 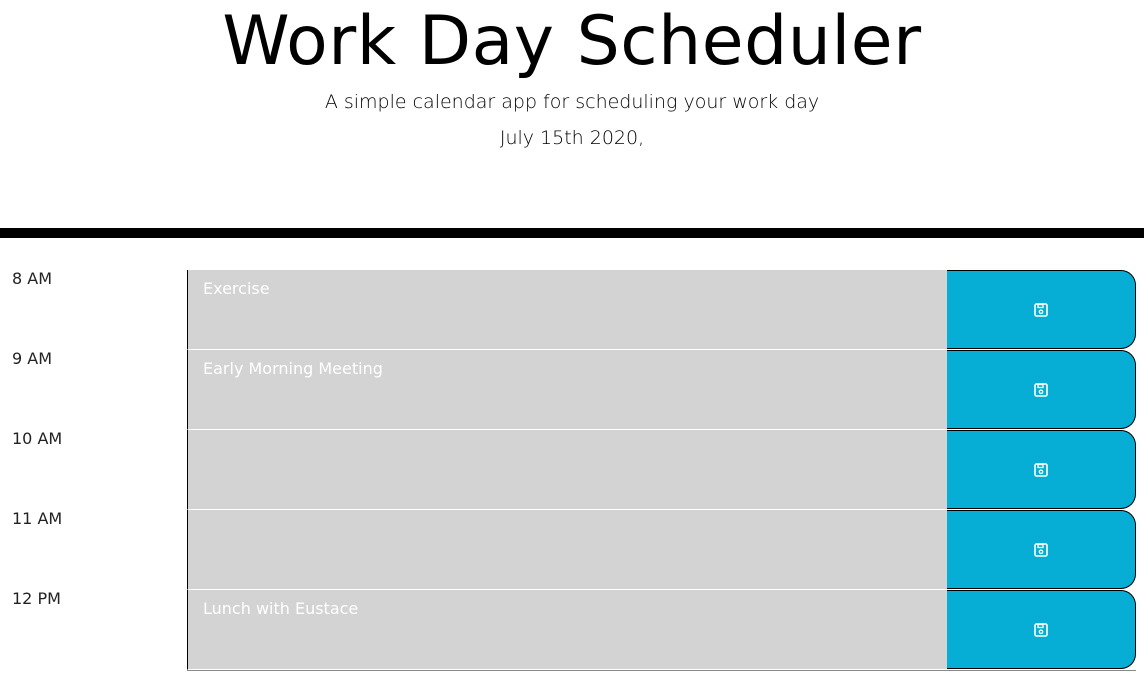 I want to click on event-description-text: Exercise, so click(x=236, y=288).